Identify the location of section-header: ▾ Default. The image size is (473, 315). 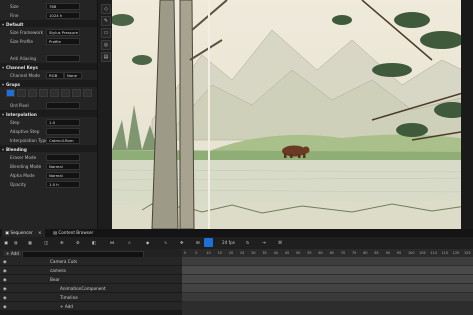
(48, 23).